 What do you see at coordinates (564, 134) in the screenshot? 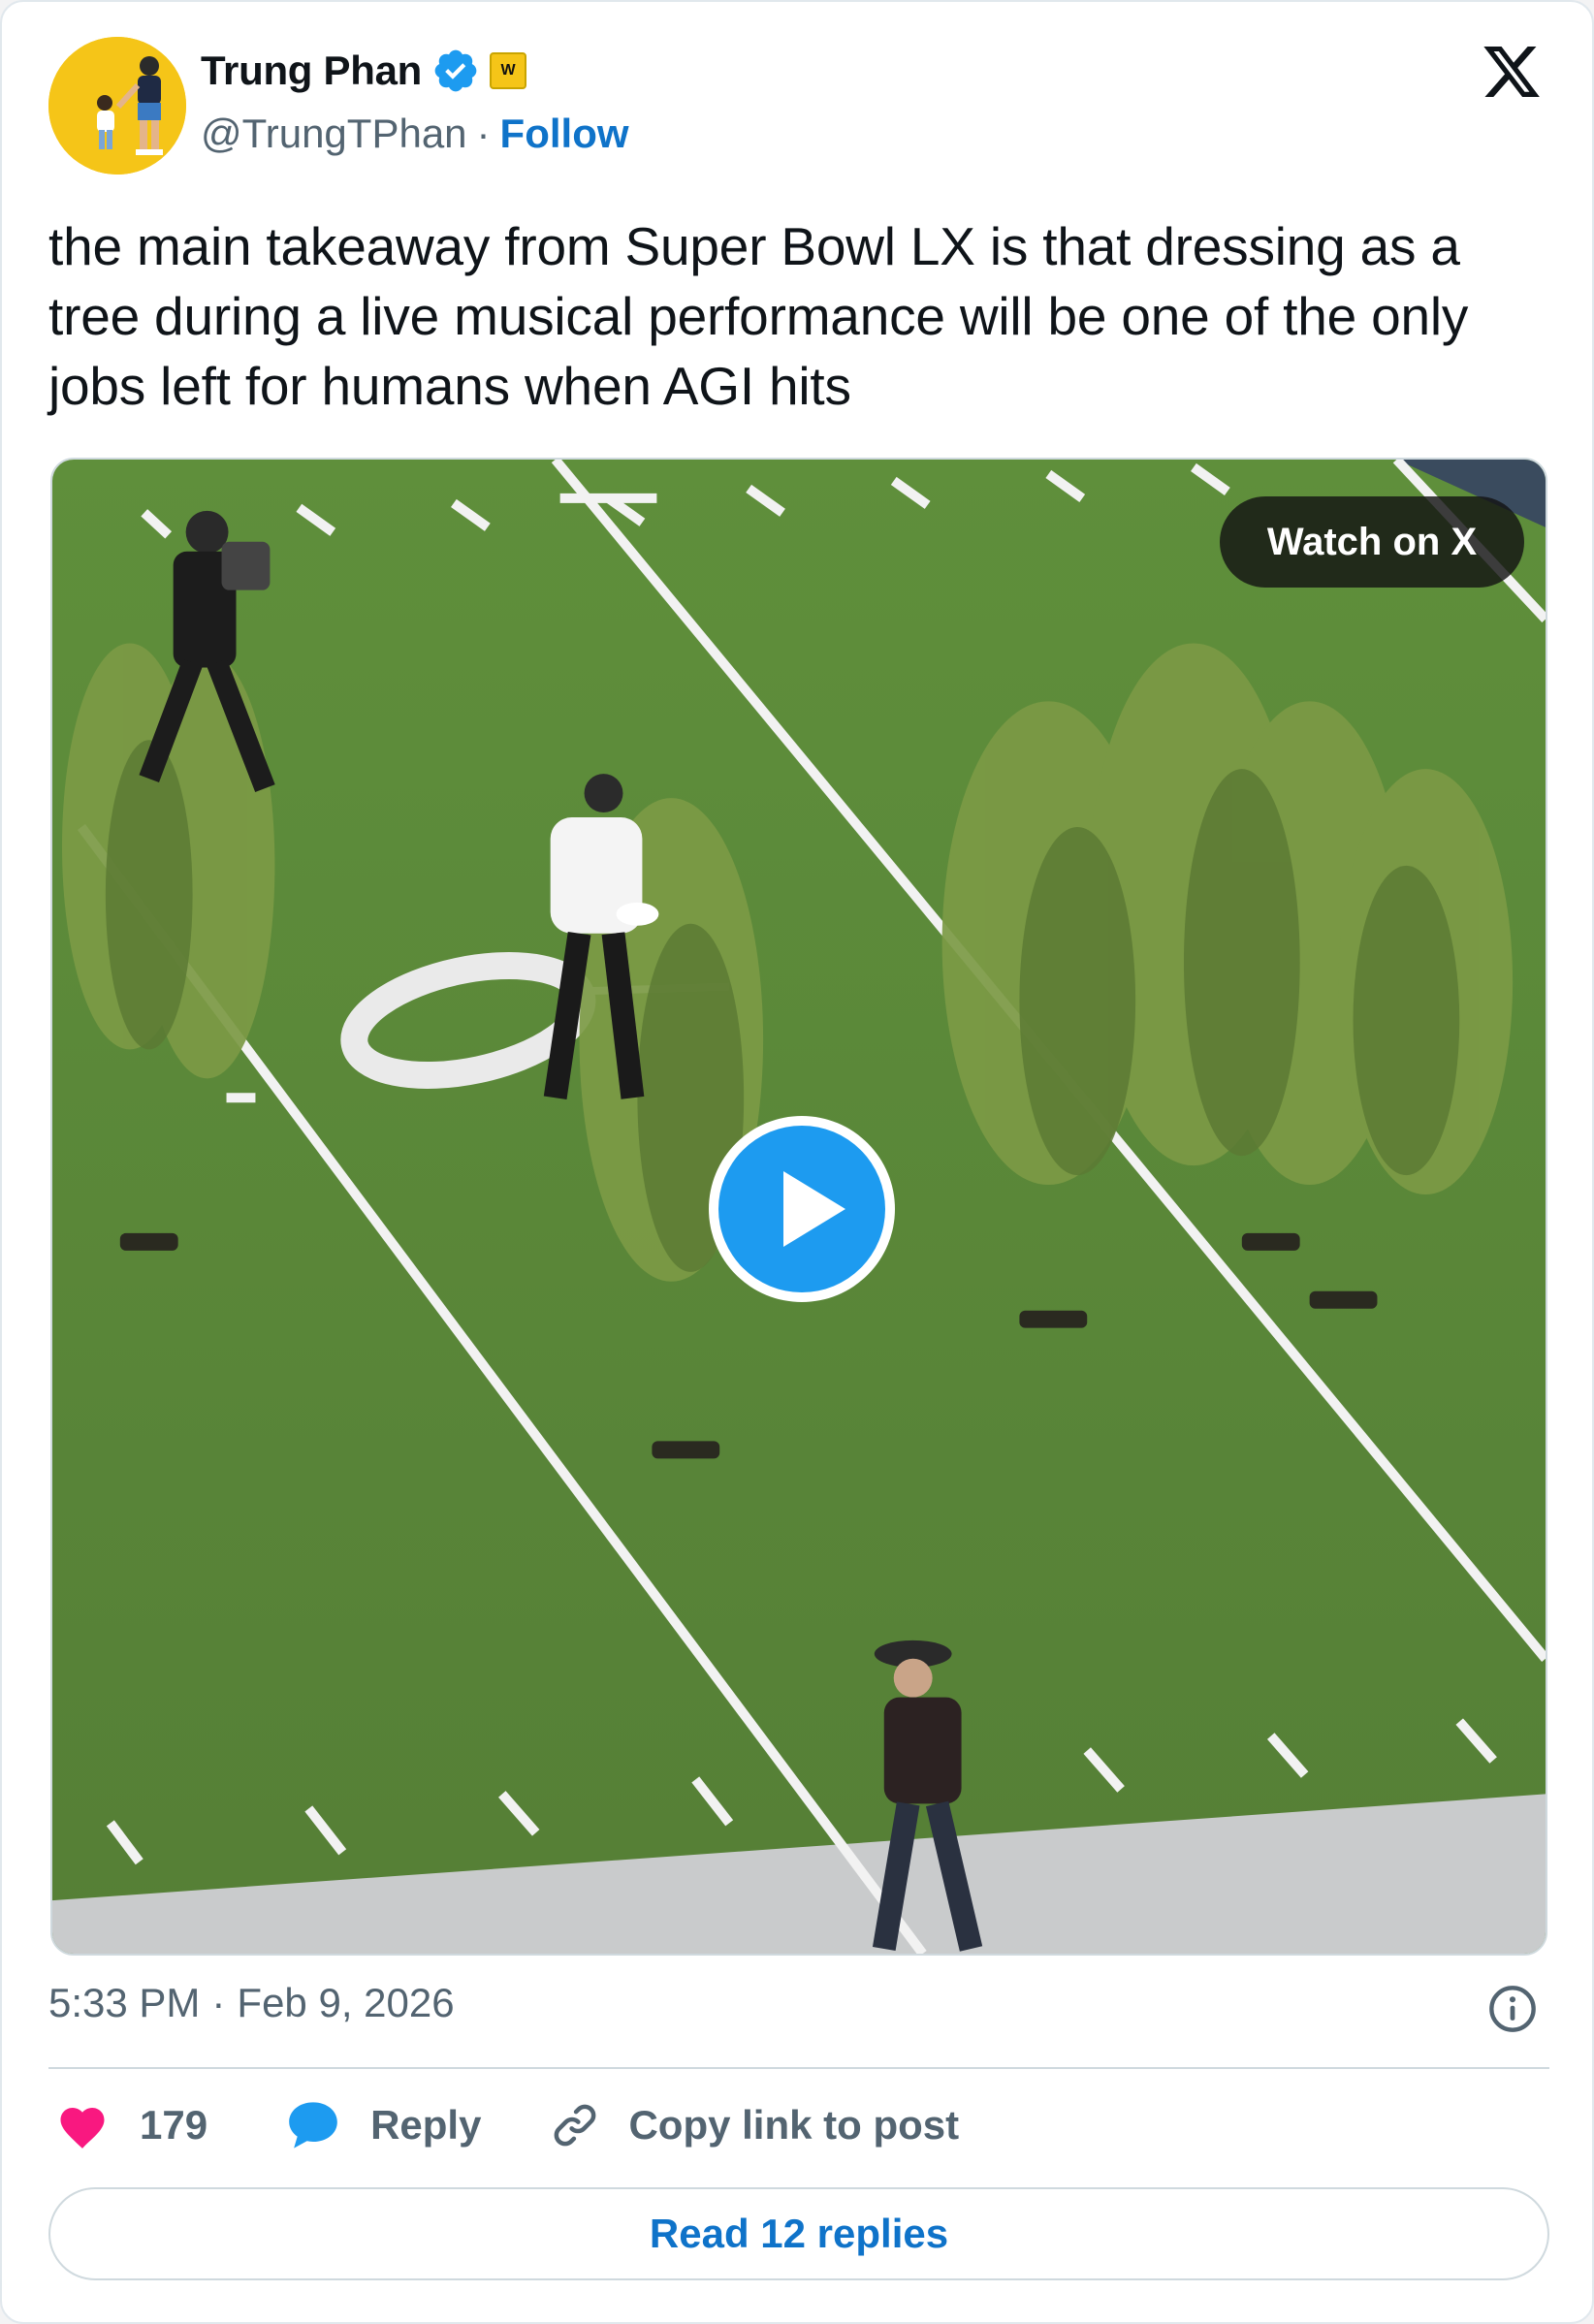
I see `follow-button: Follow` at bounding box center [564, 134].